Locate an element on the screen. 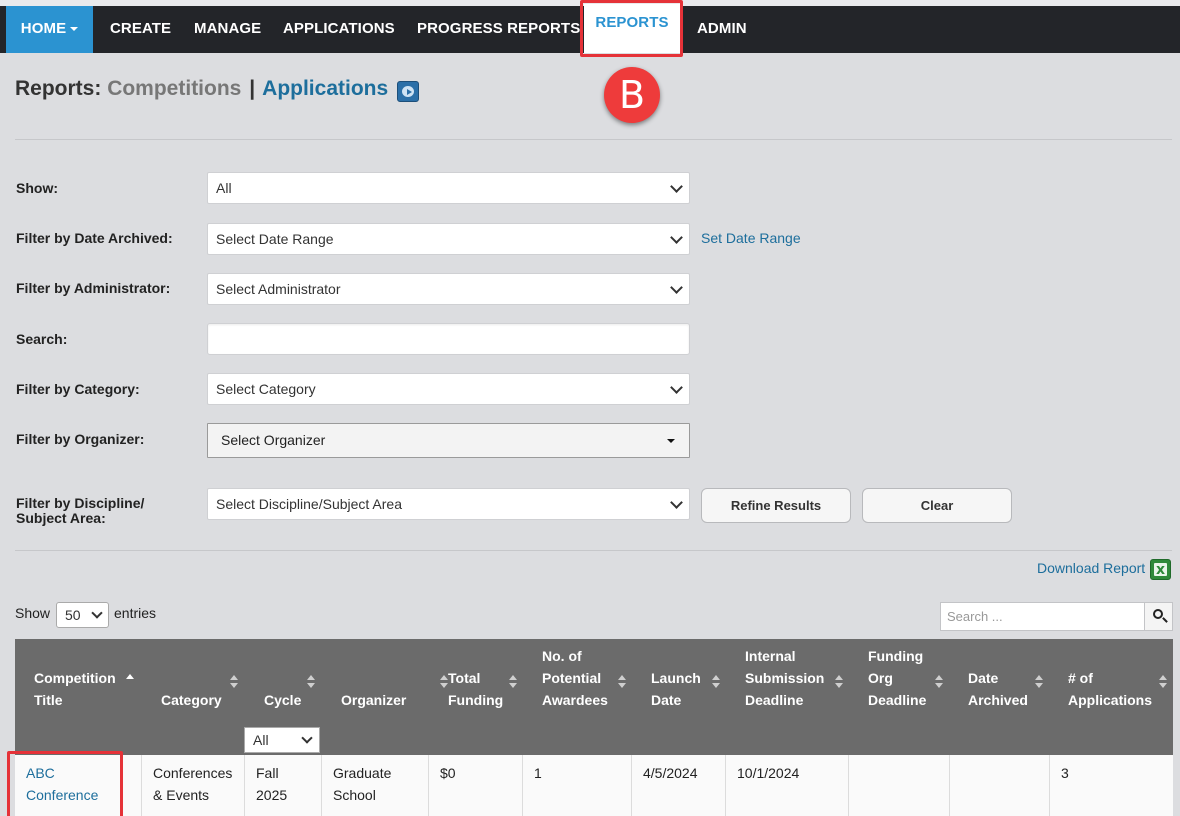  column-header: Cycle is located at coordinates (282, 678).